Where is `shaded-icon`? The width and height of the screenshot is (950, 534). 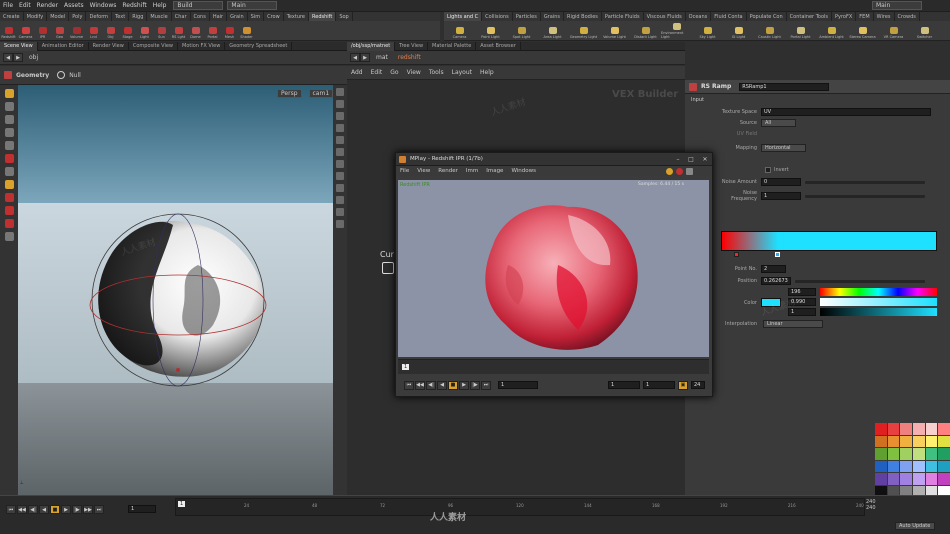
shaded-icon is located at coordinates (340, 116).